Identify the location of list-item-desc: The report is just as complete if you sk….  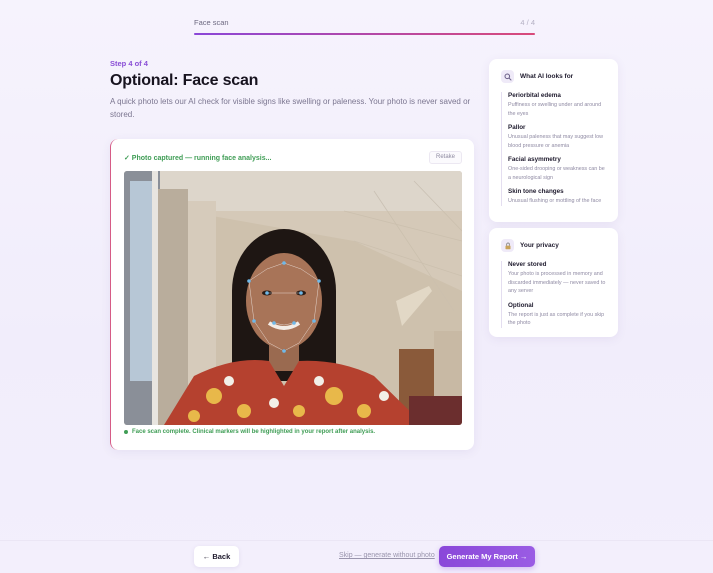
(556, 319).